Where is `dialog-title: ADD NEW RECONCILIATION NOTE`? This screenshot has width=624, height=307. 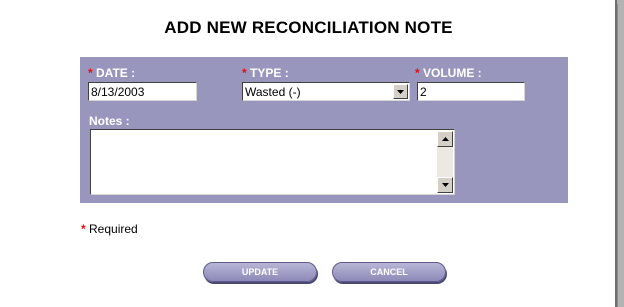
dialog-title: ADD NEW RECONCILIATION NOTE is located at coordinates (308, 27).